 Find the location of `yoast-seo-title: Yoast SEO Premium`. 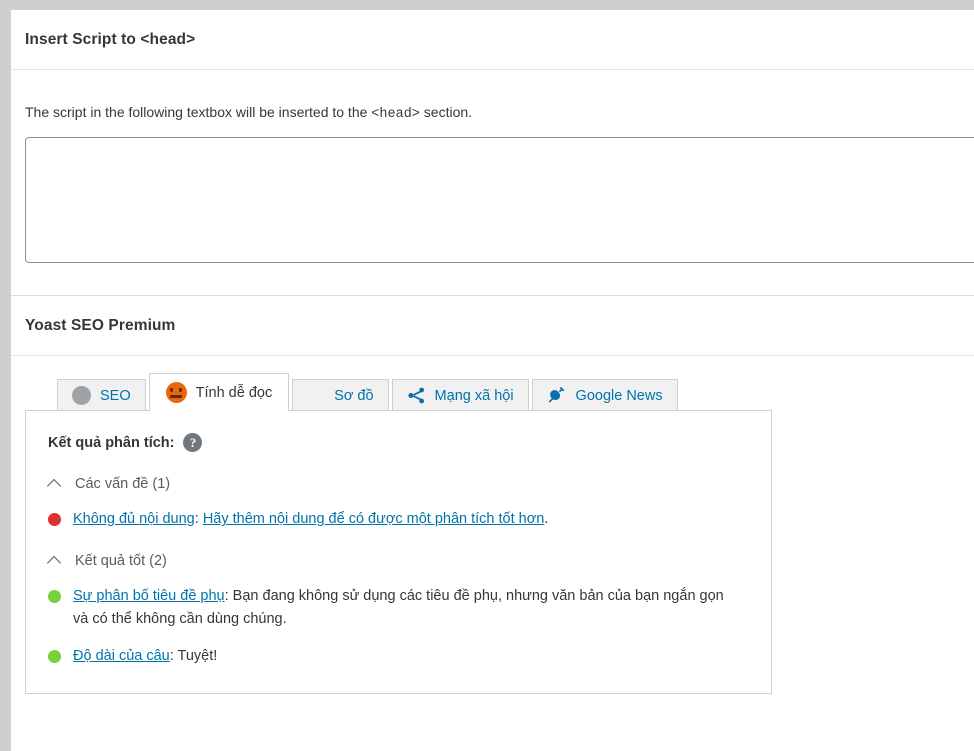

yoast-seo-title: Yoast SEO Premium is located at coordinates (100, 325).